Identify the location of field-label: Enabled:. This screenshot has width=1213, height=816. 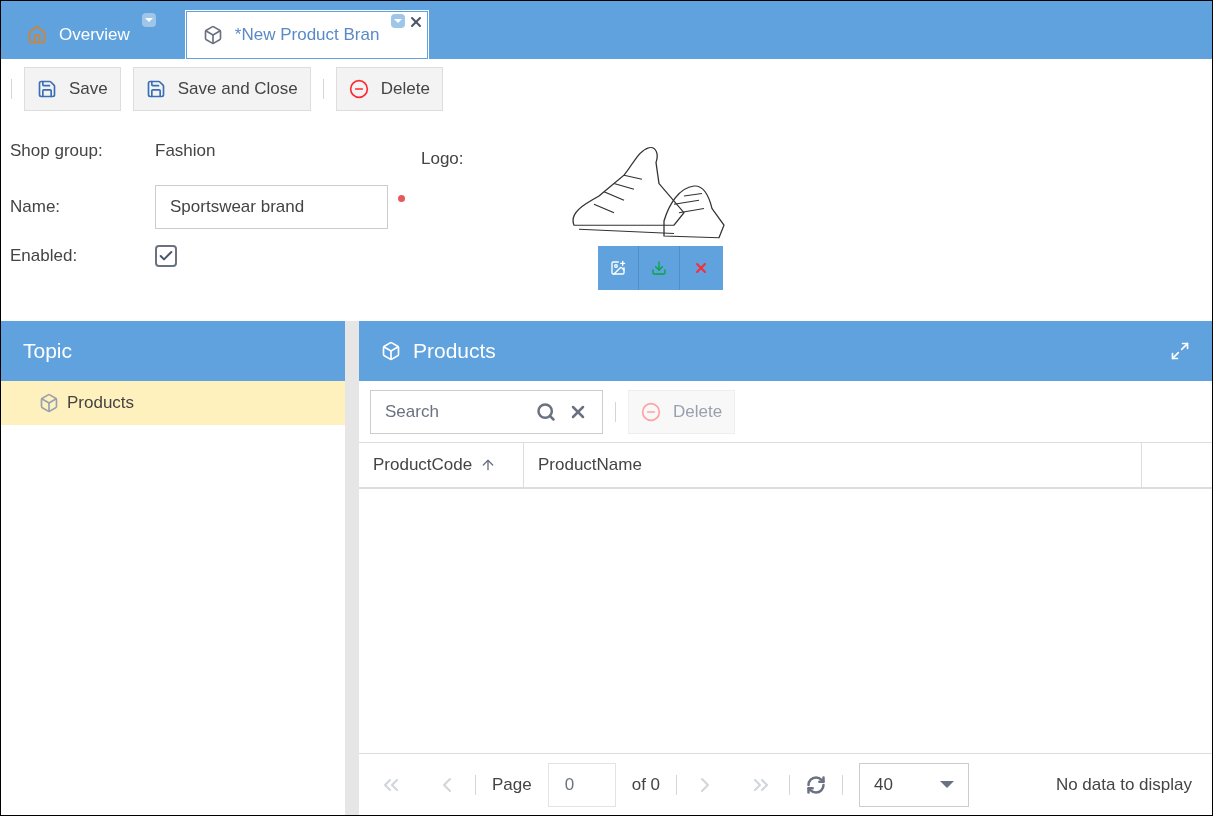
(44, 256).